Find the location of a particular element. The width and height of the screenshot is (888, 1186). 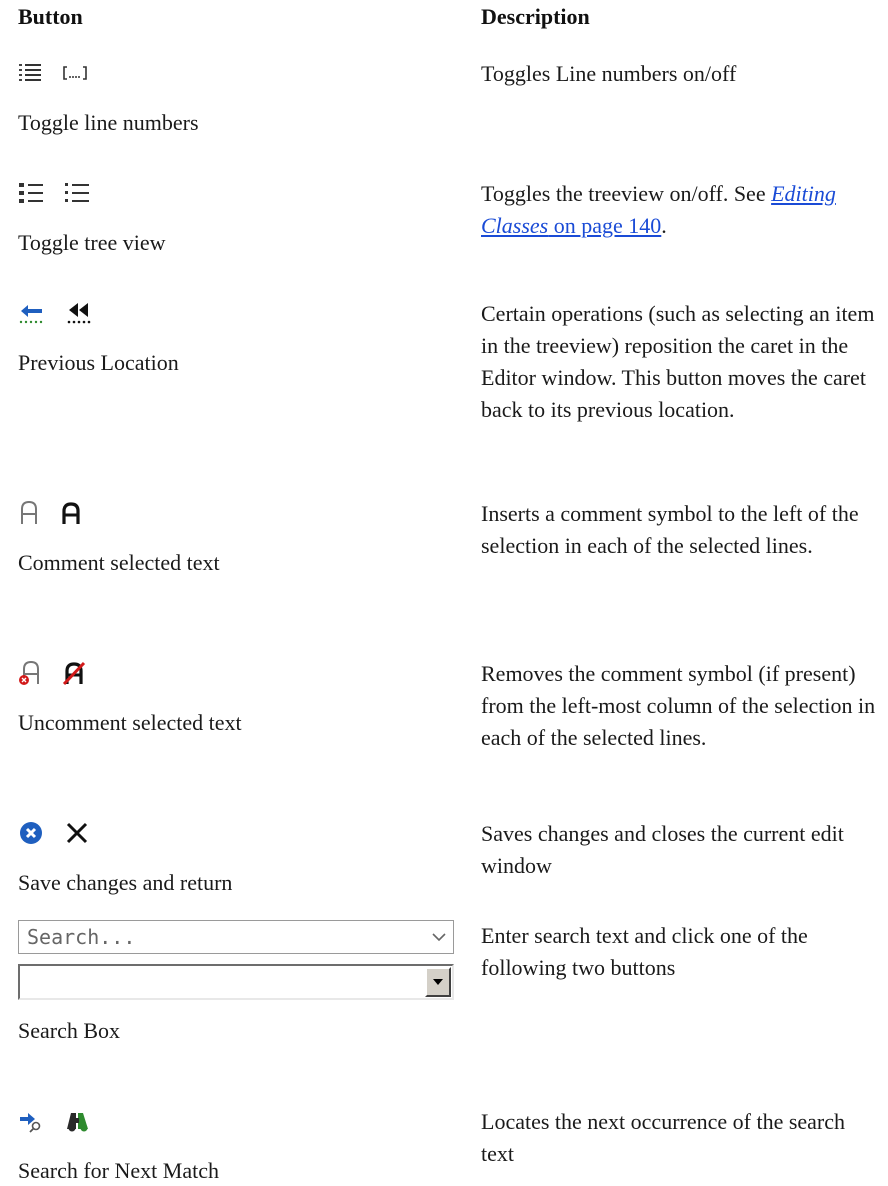

column-header-button: Button is located at coordinates (50, 16).